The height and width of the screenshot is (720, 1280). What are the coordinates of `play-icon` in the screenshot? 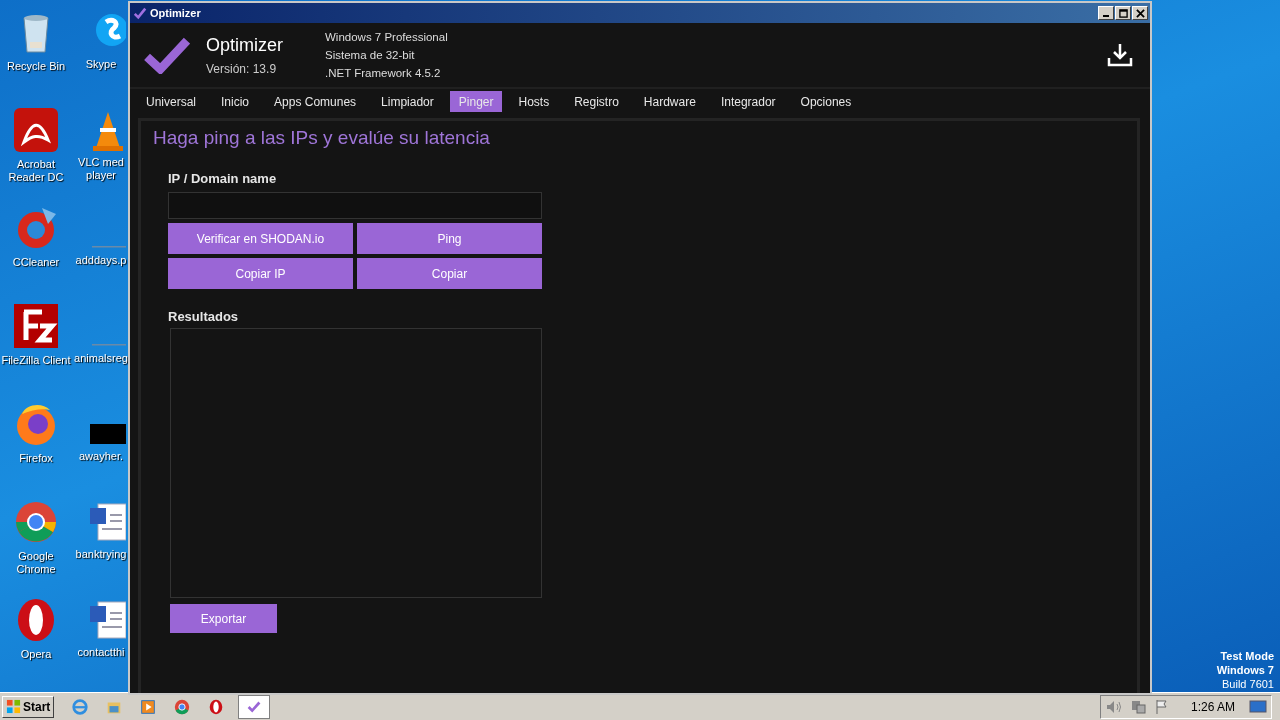 It's located at (148, 706).